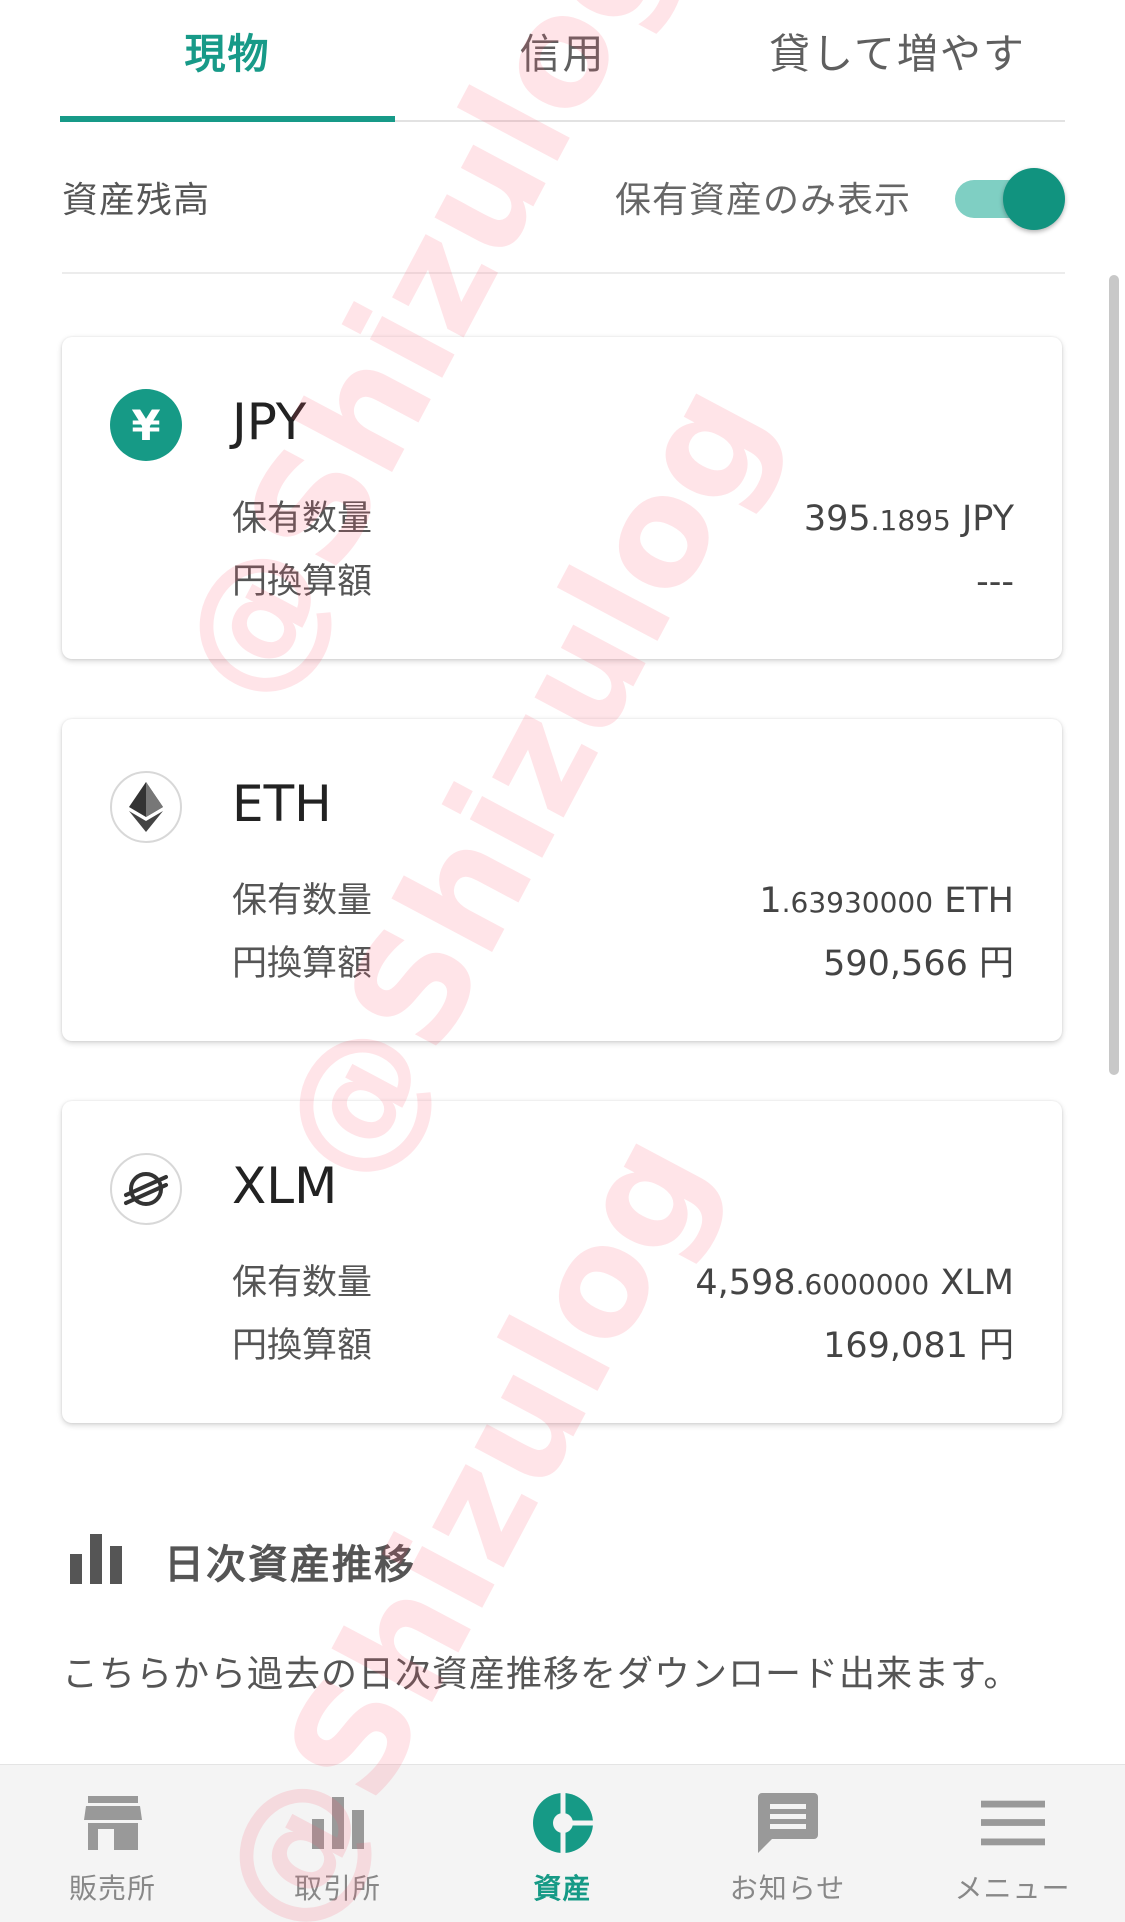 This screenshot has width=1125, height=1922. I want to click on daily-asset-title: 日次資産推移, so click(290, 1565).